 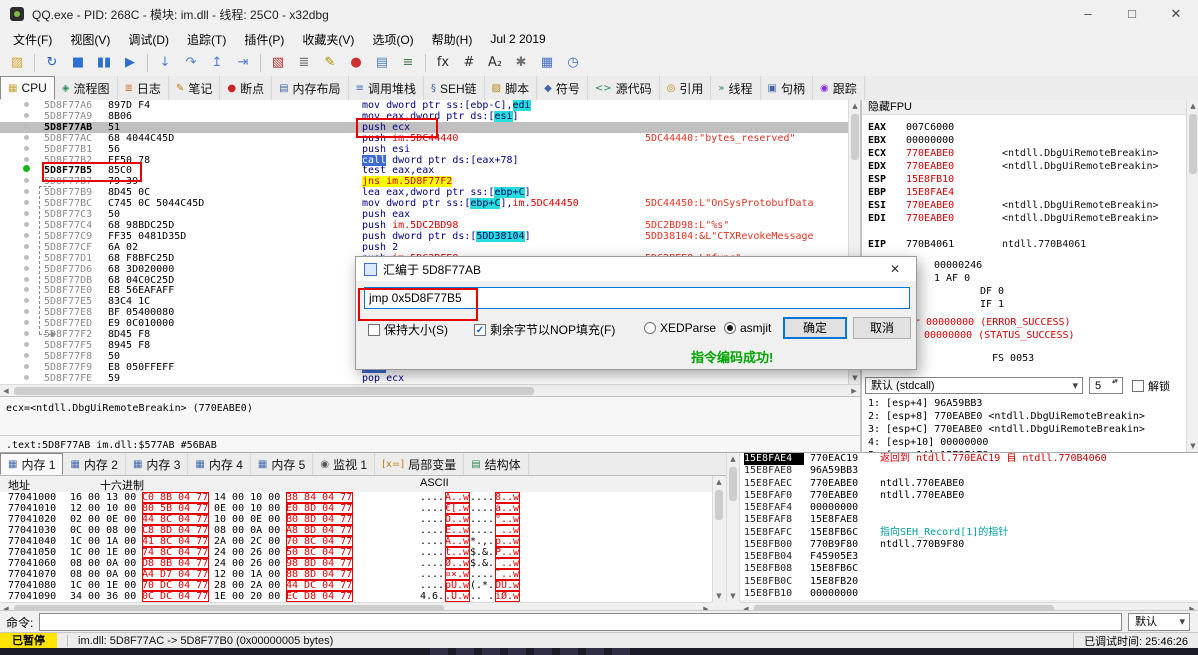 I want to click on assemble-instruction-input, so click(x=637, y=298).